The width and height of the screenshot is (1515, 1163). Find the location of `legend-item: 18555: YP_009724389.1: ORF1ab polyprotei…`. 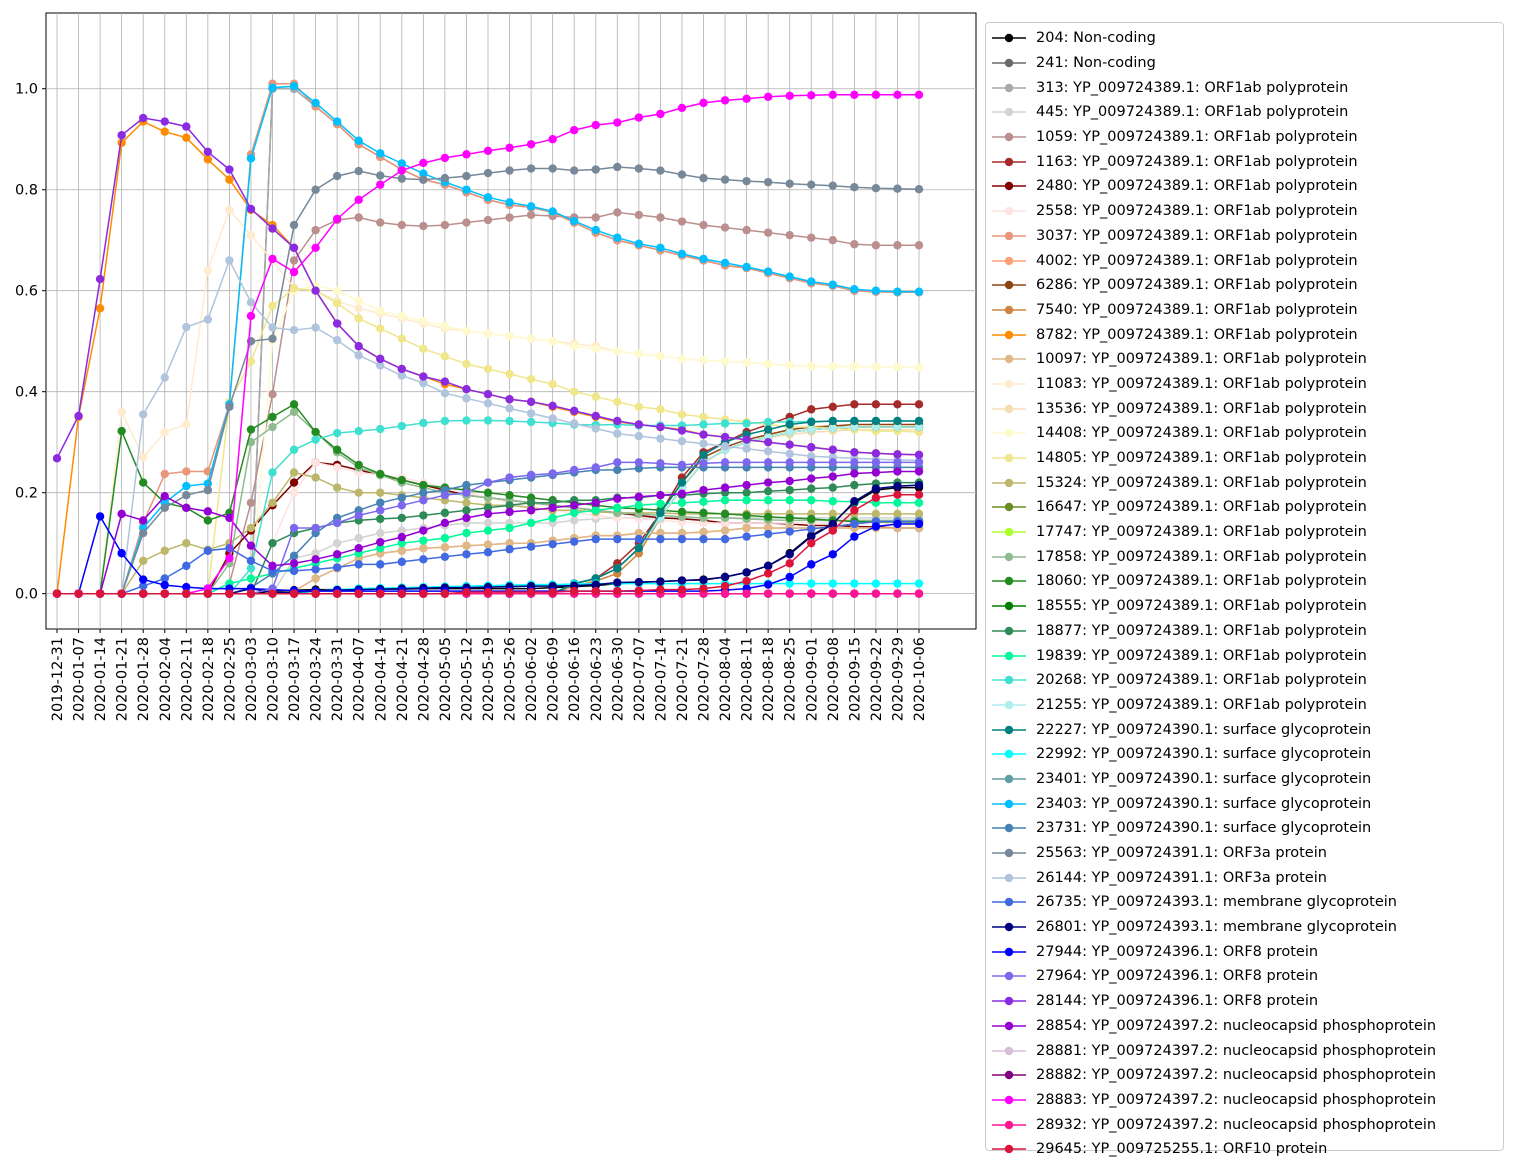

legend-item: 18555: YP_009724389.1: ORF1ab polyprotei… is located at coordinates (1244, 606).